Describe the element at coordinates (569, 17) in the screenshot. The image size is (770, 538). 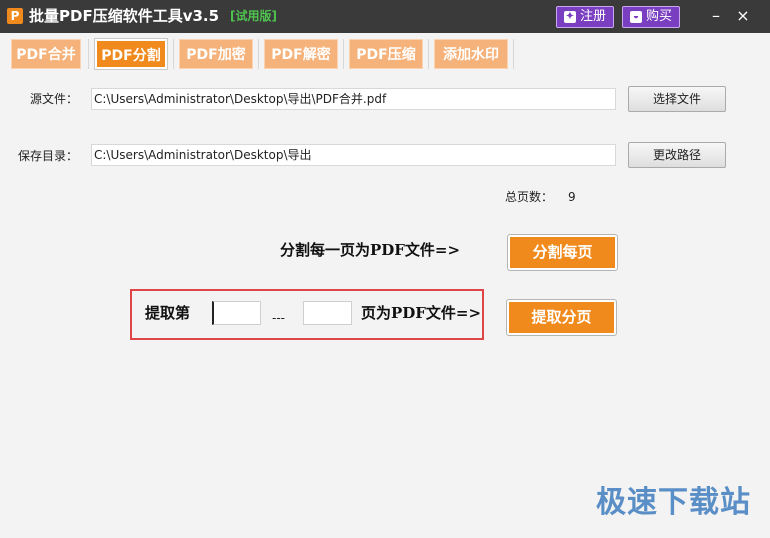
I see `register-icon: ✦` at that location.